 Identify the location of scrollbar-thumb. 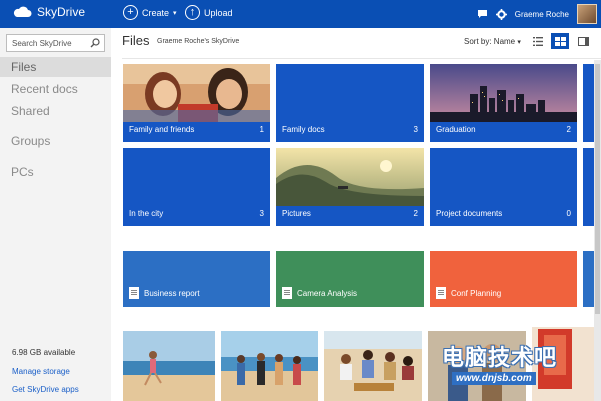
(597, 189).